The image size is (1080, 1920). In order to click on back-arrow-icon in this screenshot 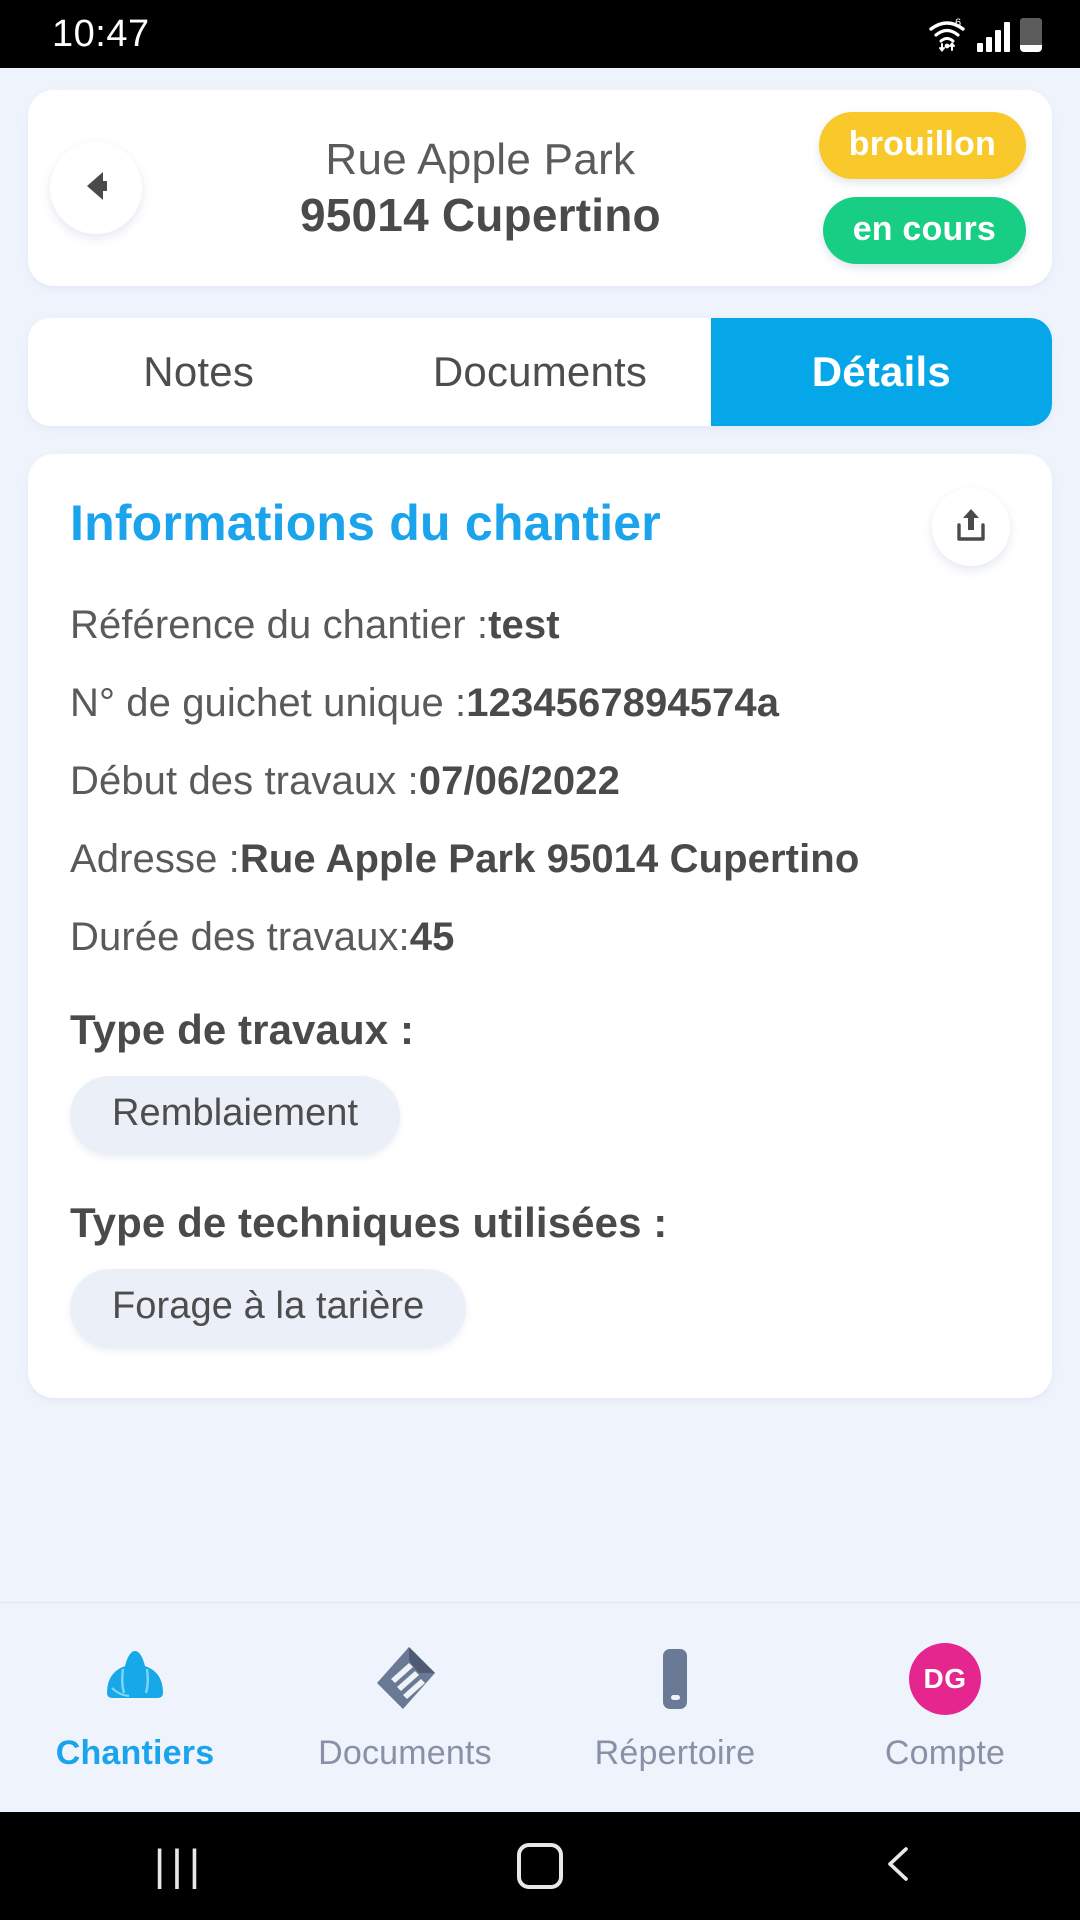, I will do `click(96, 188)`.